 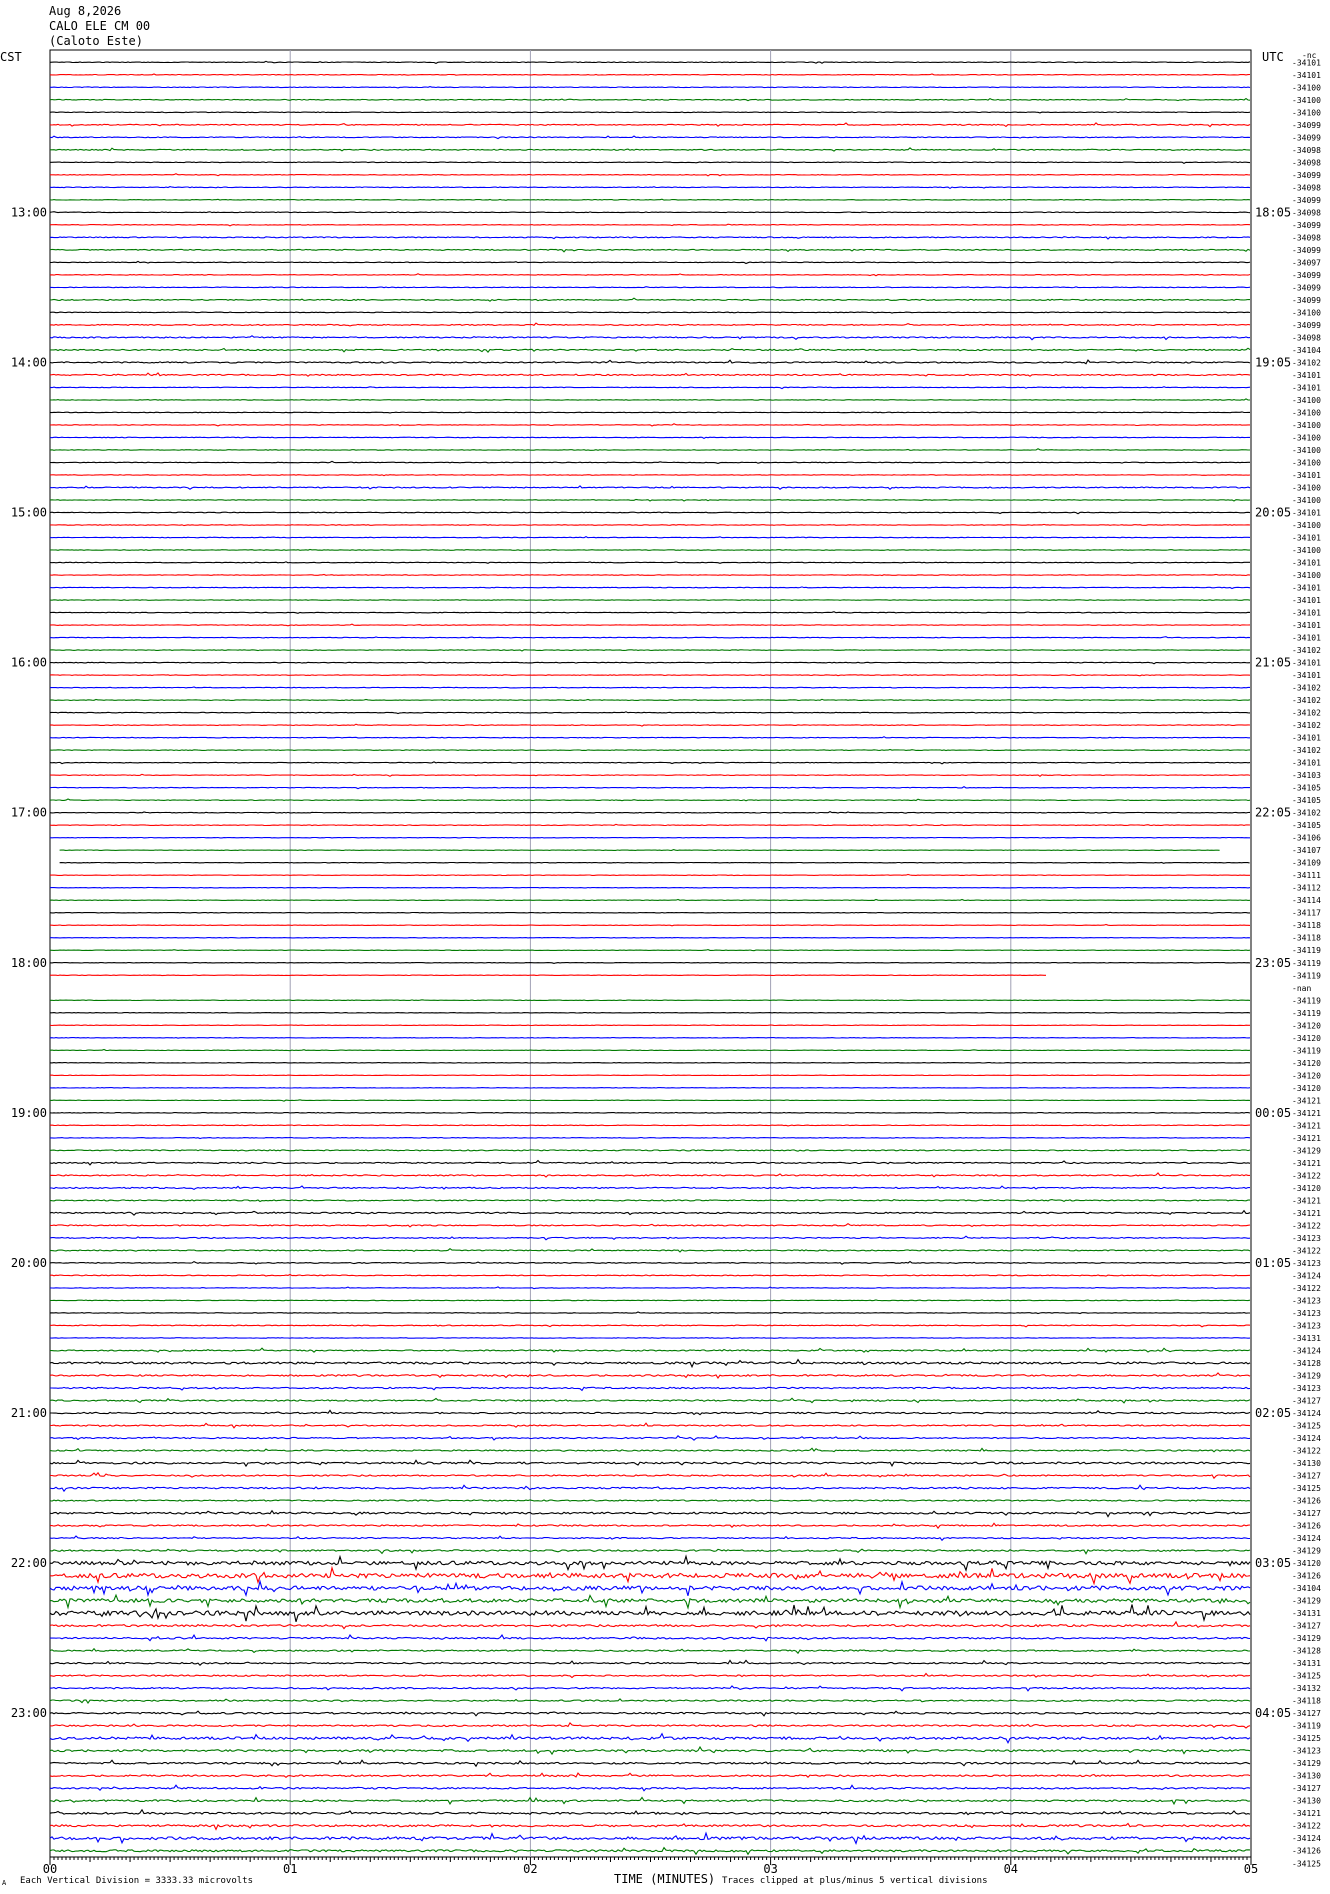 What do you see at coordinates (530, 1869) in the screenshot?
I see `x-tick-label: 02` at bounding box center [530, 1869].